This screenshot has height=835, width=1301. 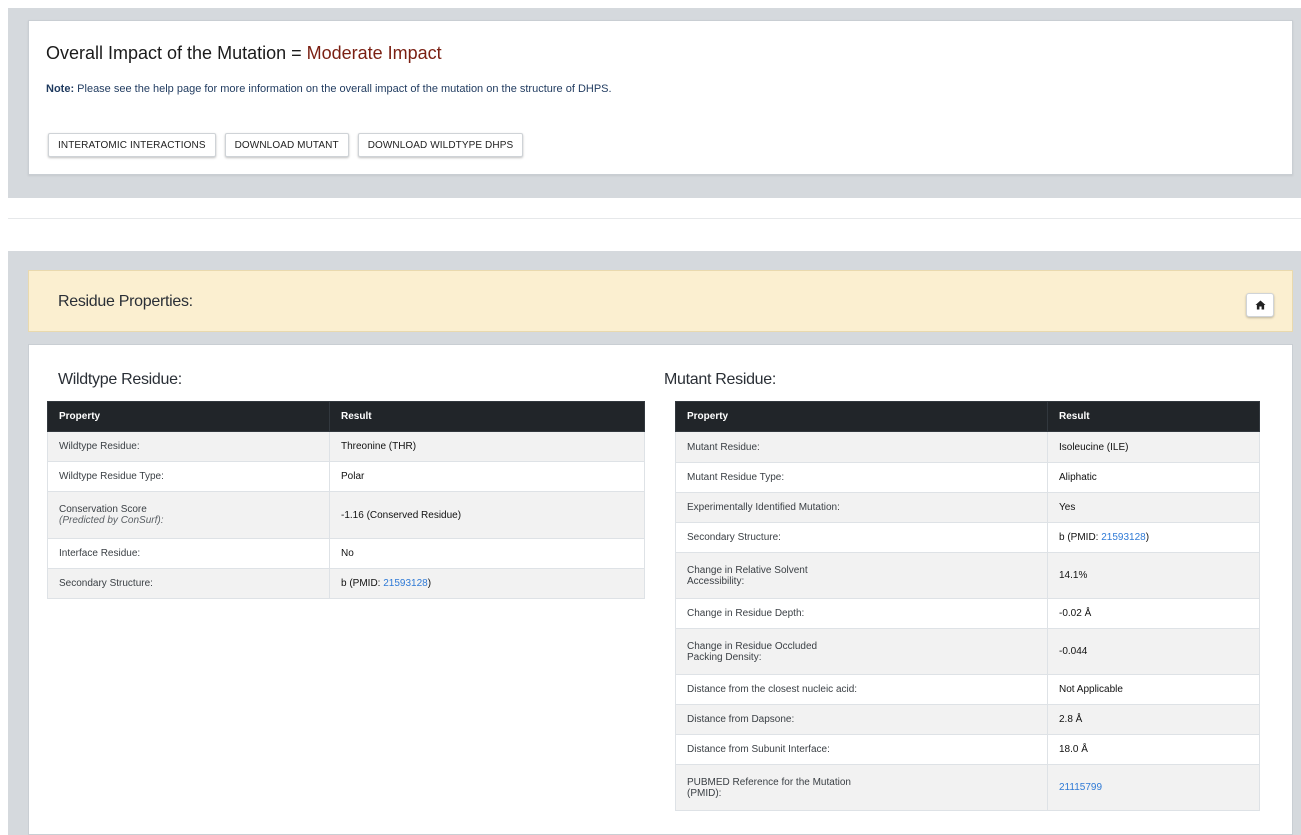 I want to click on table-row: Mutant Residue: Isoleucine (ILE), so click(x=967, y=447).